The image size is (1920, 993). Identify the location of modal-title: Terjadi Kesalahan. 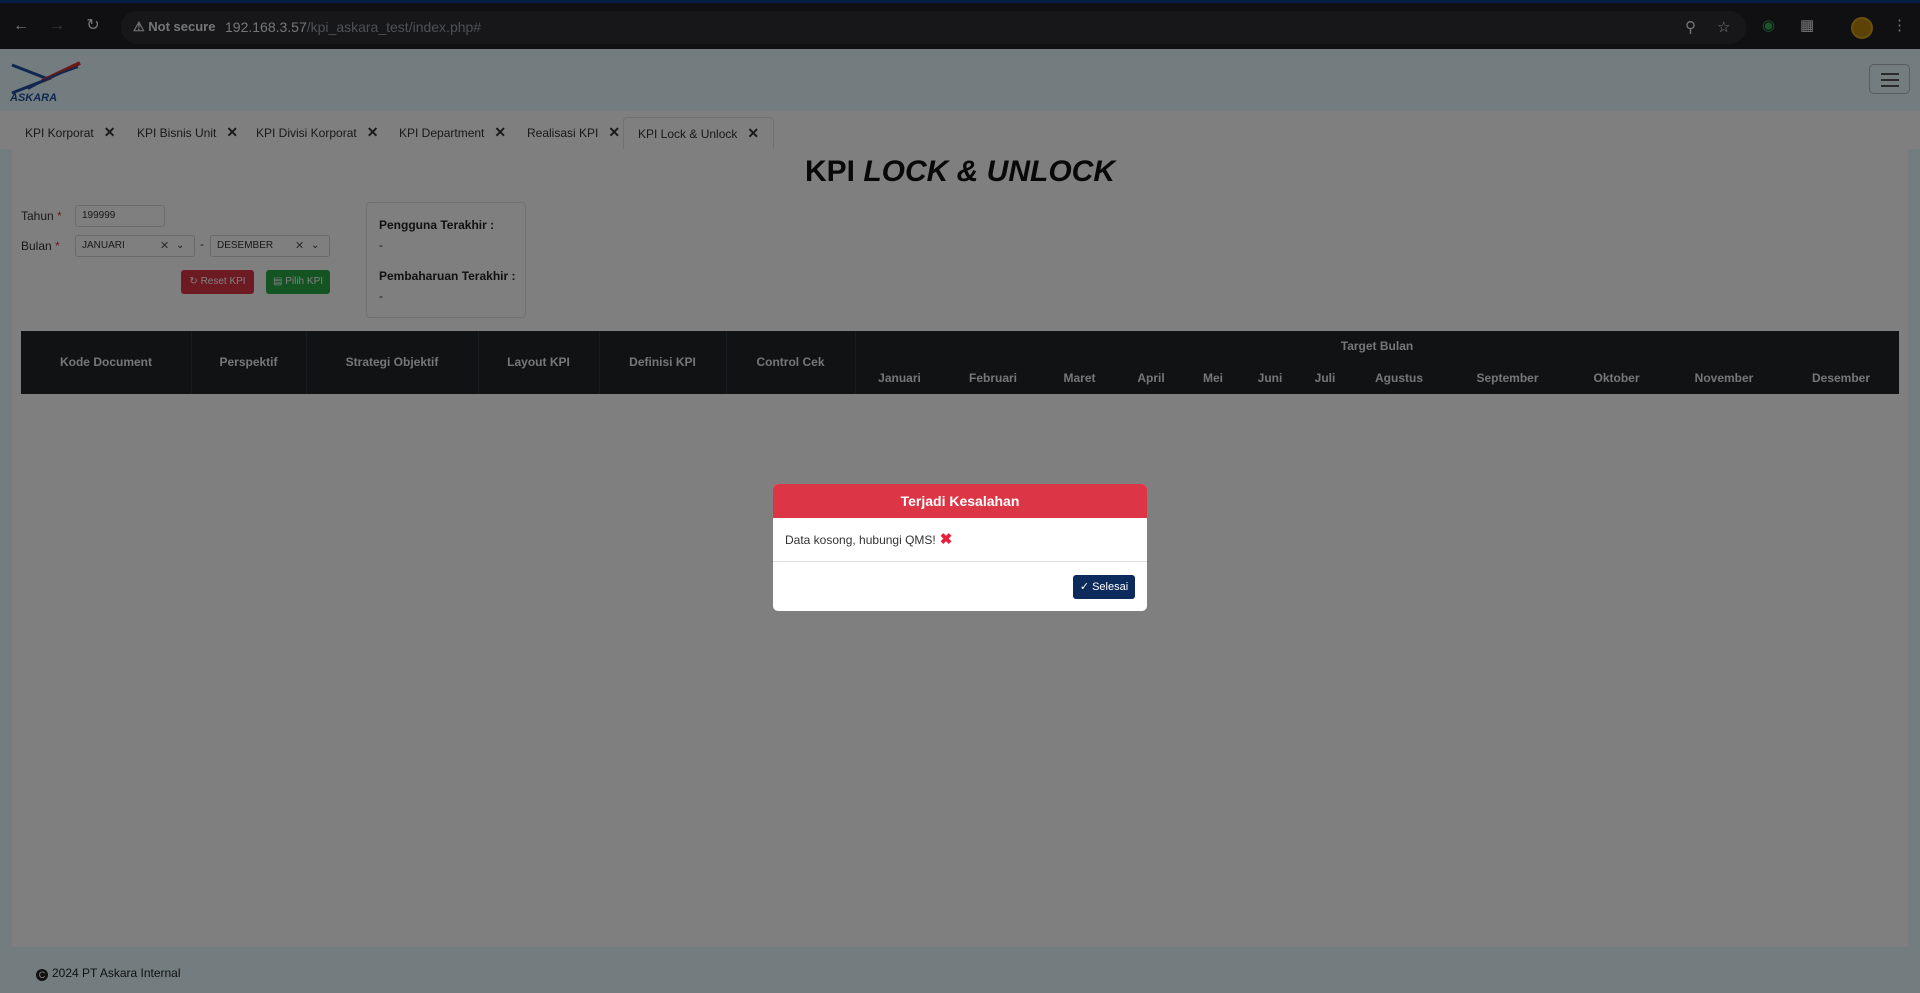
(960, 501).